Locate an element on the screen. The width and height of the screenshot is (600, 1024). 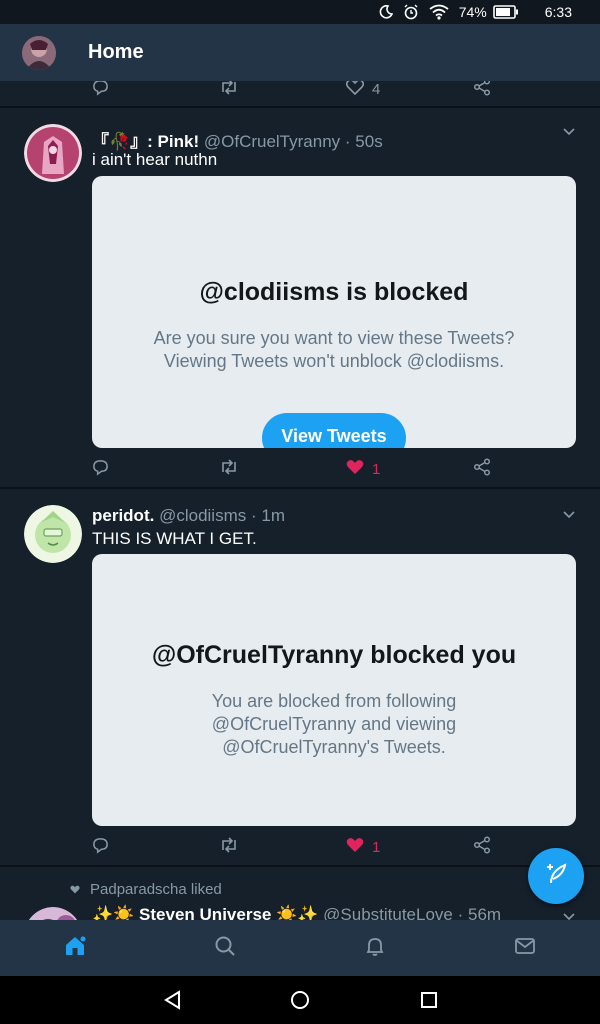
bottom-nav is located at coordinates (300, 948).